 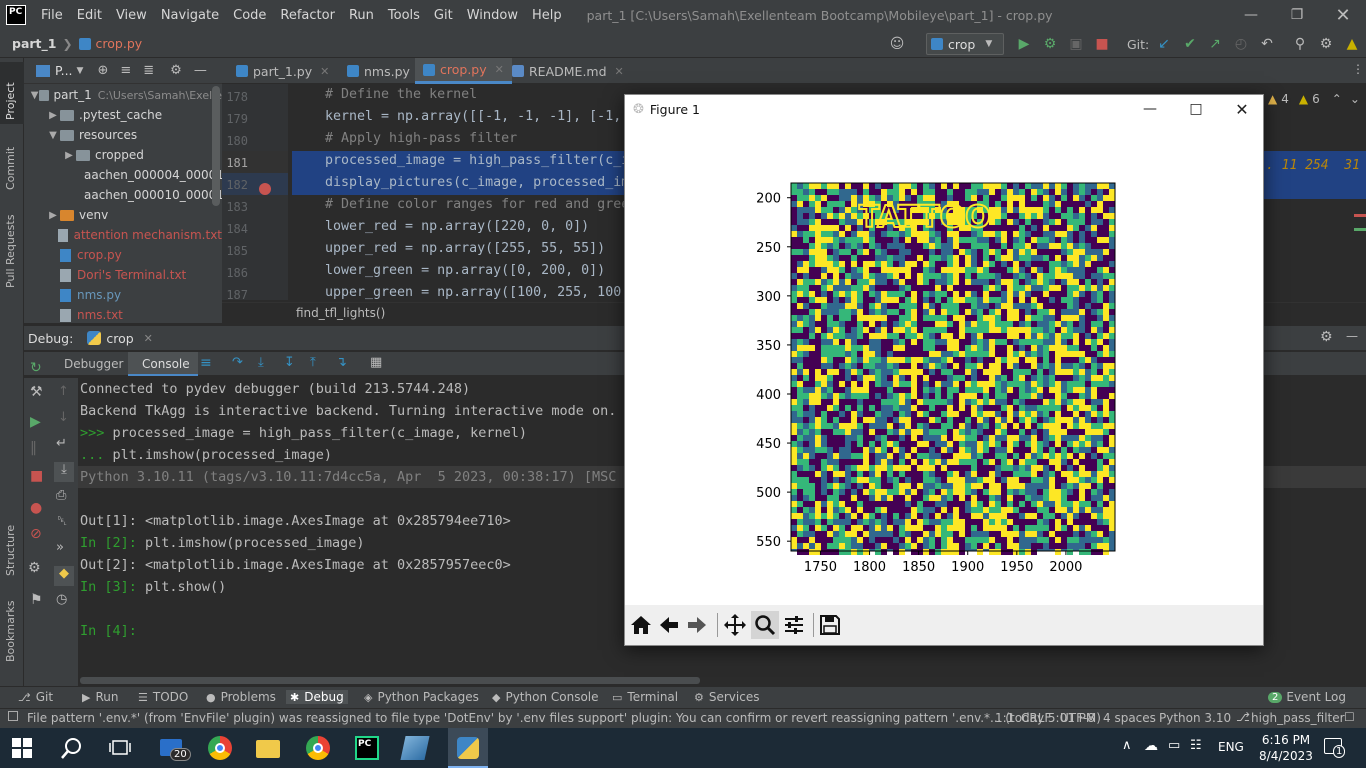 I want to click on menu-navigate: Navigate, so click(x=190, y=15).